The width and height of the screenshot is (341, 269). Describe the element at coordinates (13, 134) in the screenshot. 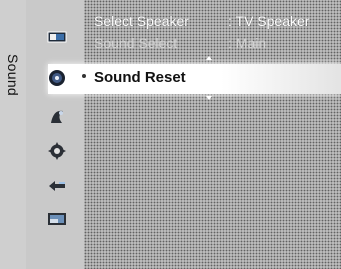

I see `menu-side-tab: Sound` at that location.